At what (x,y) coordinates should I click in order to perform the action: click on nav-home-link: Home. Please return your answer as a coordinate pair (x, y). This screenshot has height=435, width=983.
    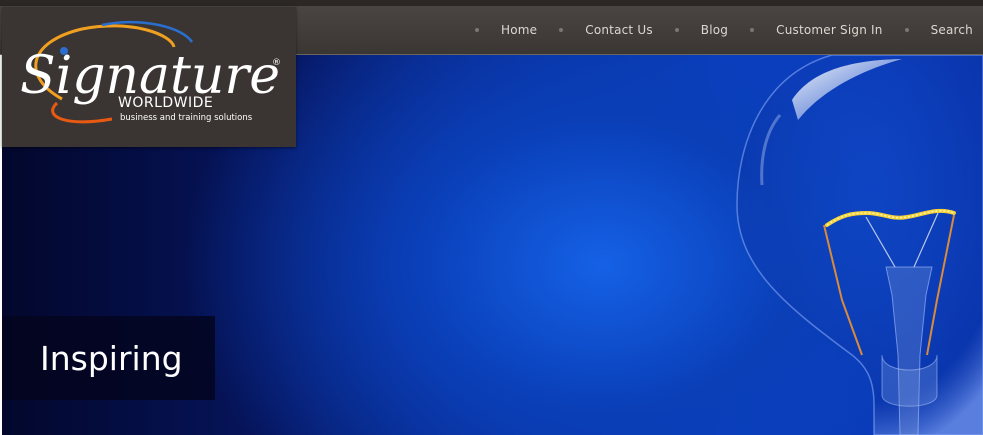
    Looking at the image, I should click on (519, 30).